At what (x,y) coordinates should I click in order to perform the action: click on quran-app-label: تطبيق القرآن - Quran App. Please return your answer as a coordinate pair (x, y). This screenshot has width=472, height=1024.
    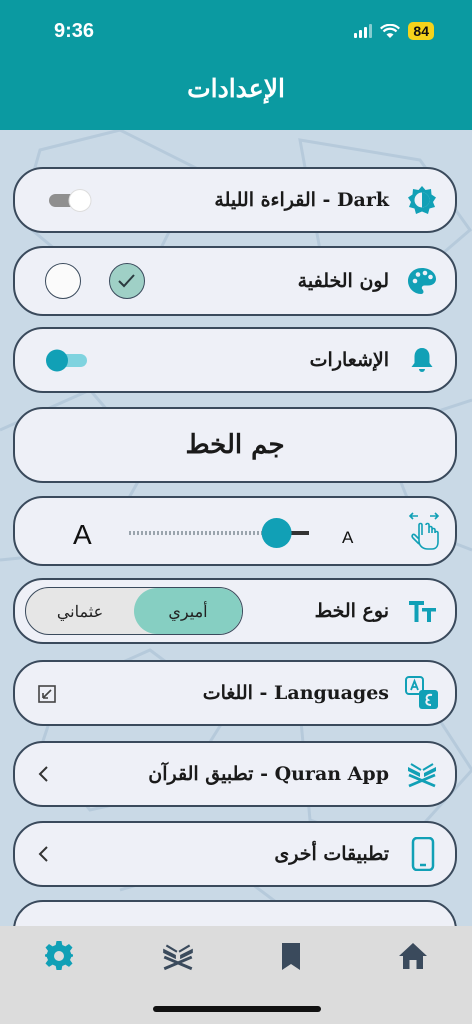
    Looking at the image, I should click on (268, 774).